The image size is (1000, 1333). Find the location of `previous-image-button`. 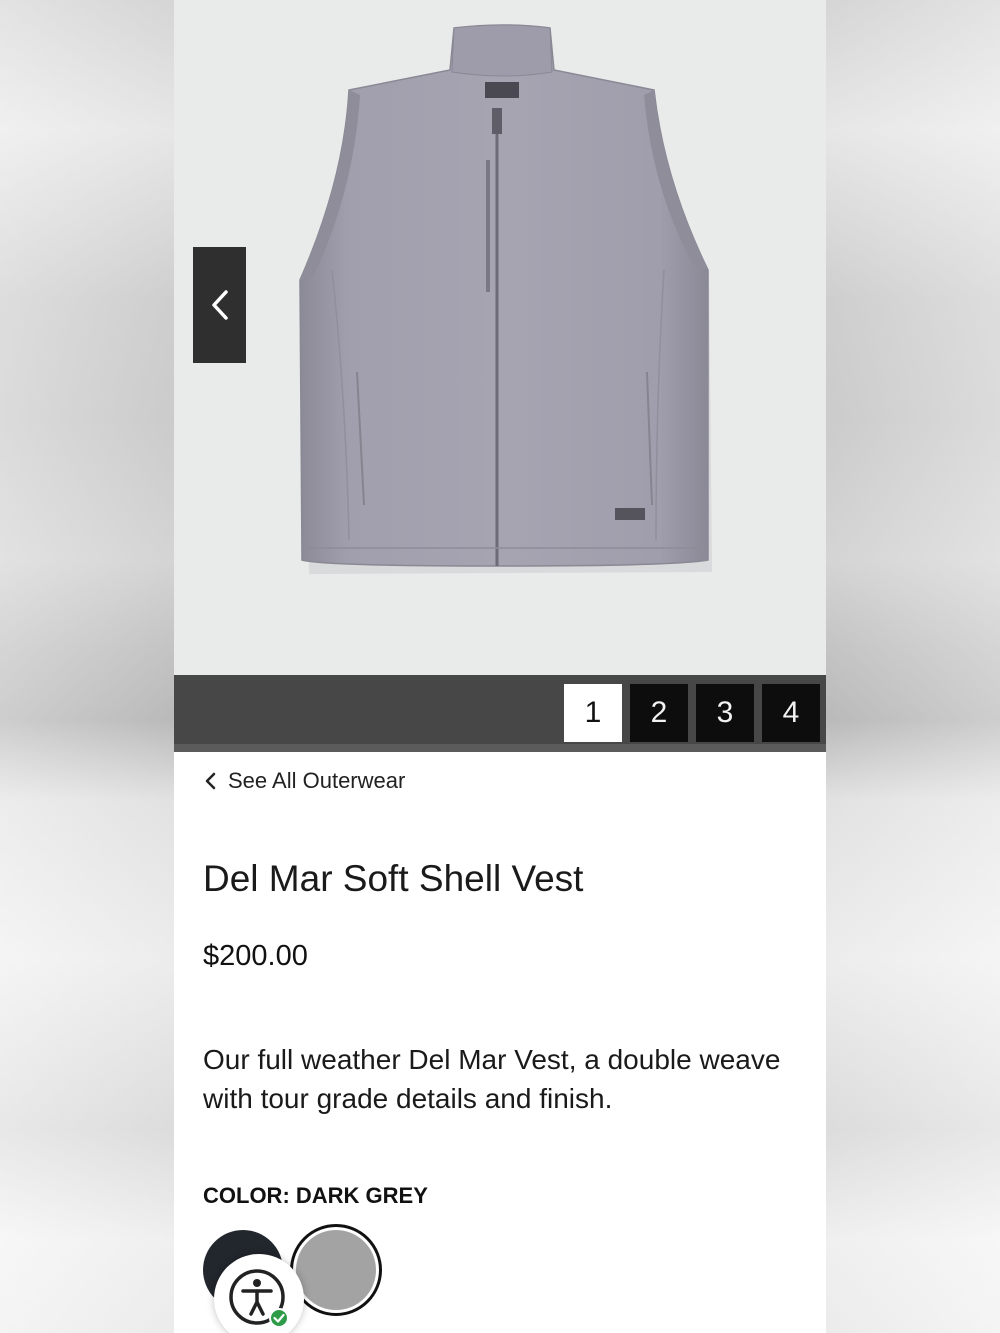

previous-image-button is located at coordinates (219, 305).